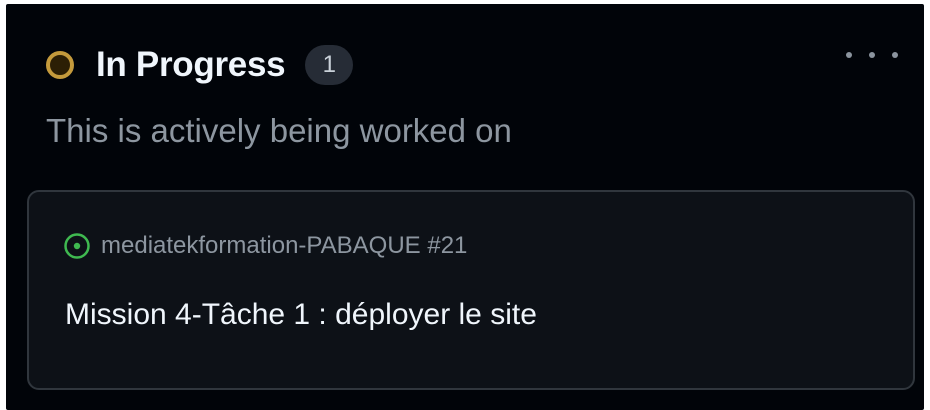 The width and height of the screenshot is (930, 410). What do you see at coordinates (279, 130) in the screenshot?
I see `column-description: This is actively being worked on` at bounding box center [279, 130].